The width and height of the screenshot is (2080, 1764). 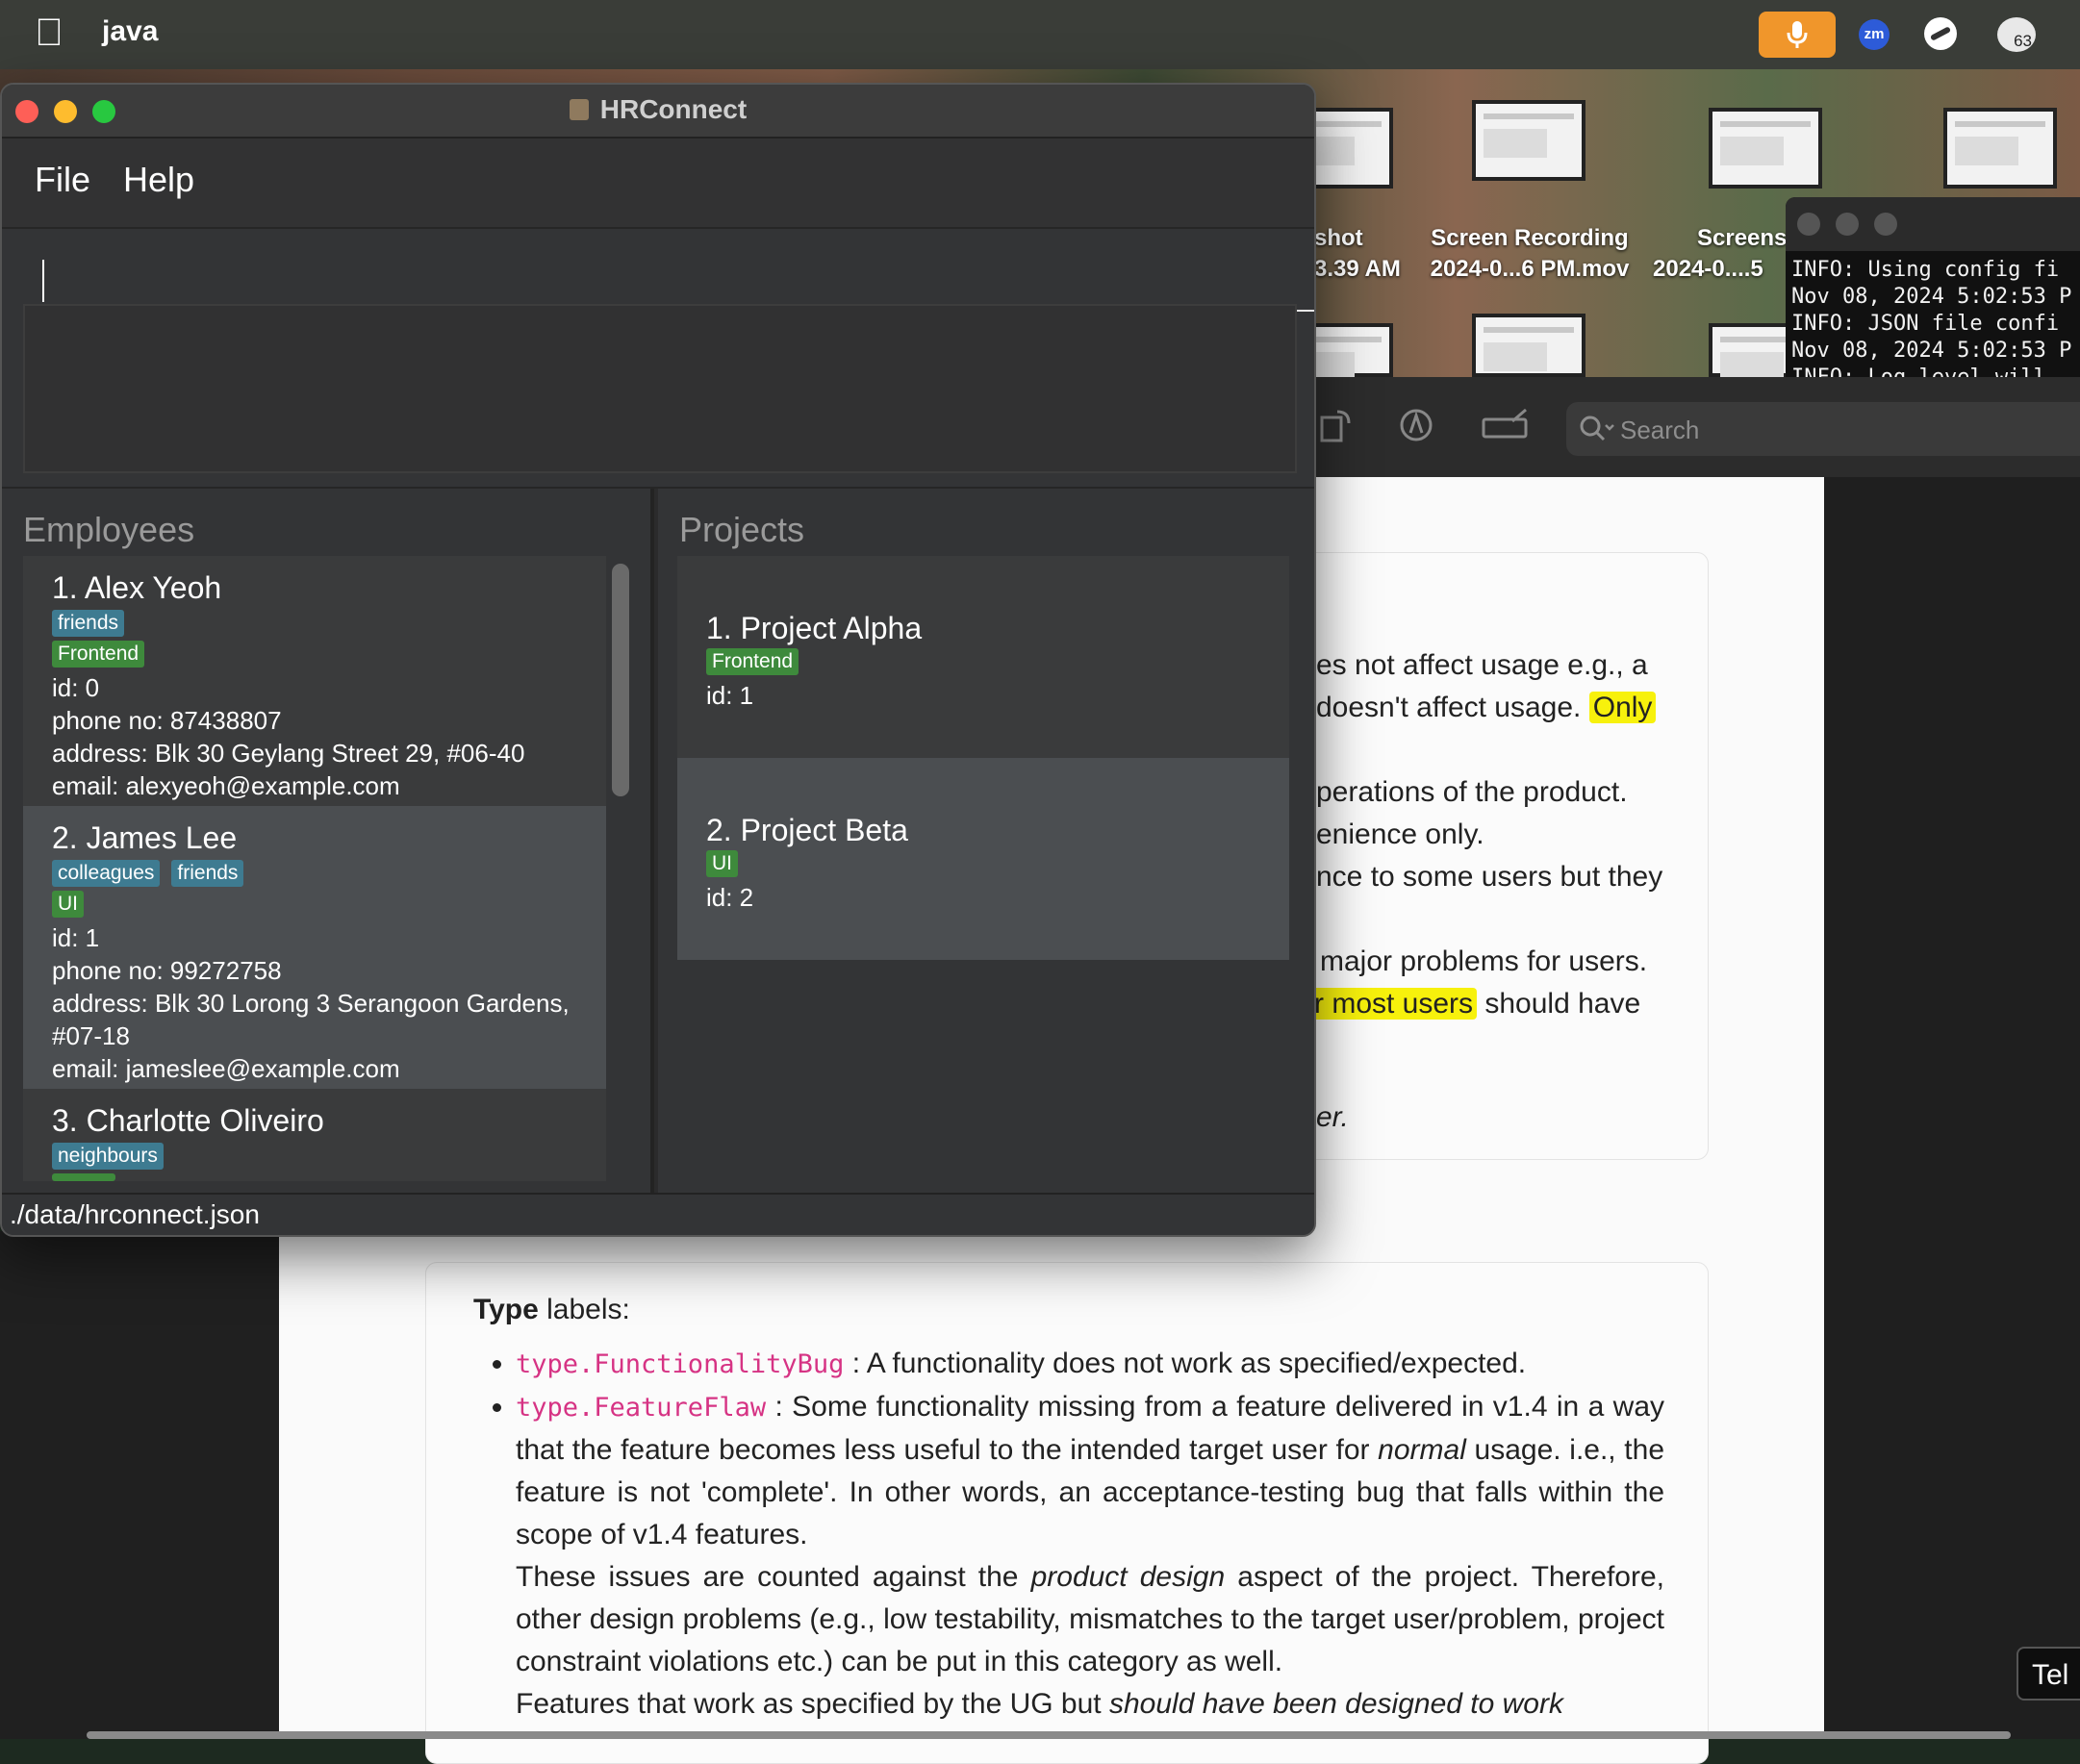 I want to click on doc-highlight: r most users, so click(x=1394, y=1004).